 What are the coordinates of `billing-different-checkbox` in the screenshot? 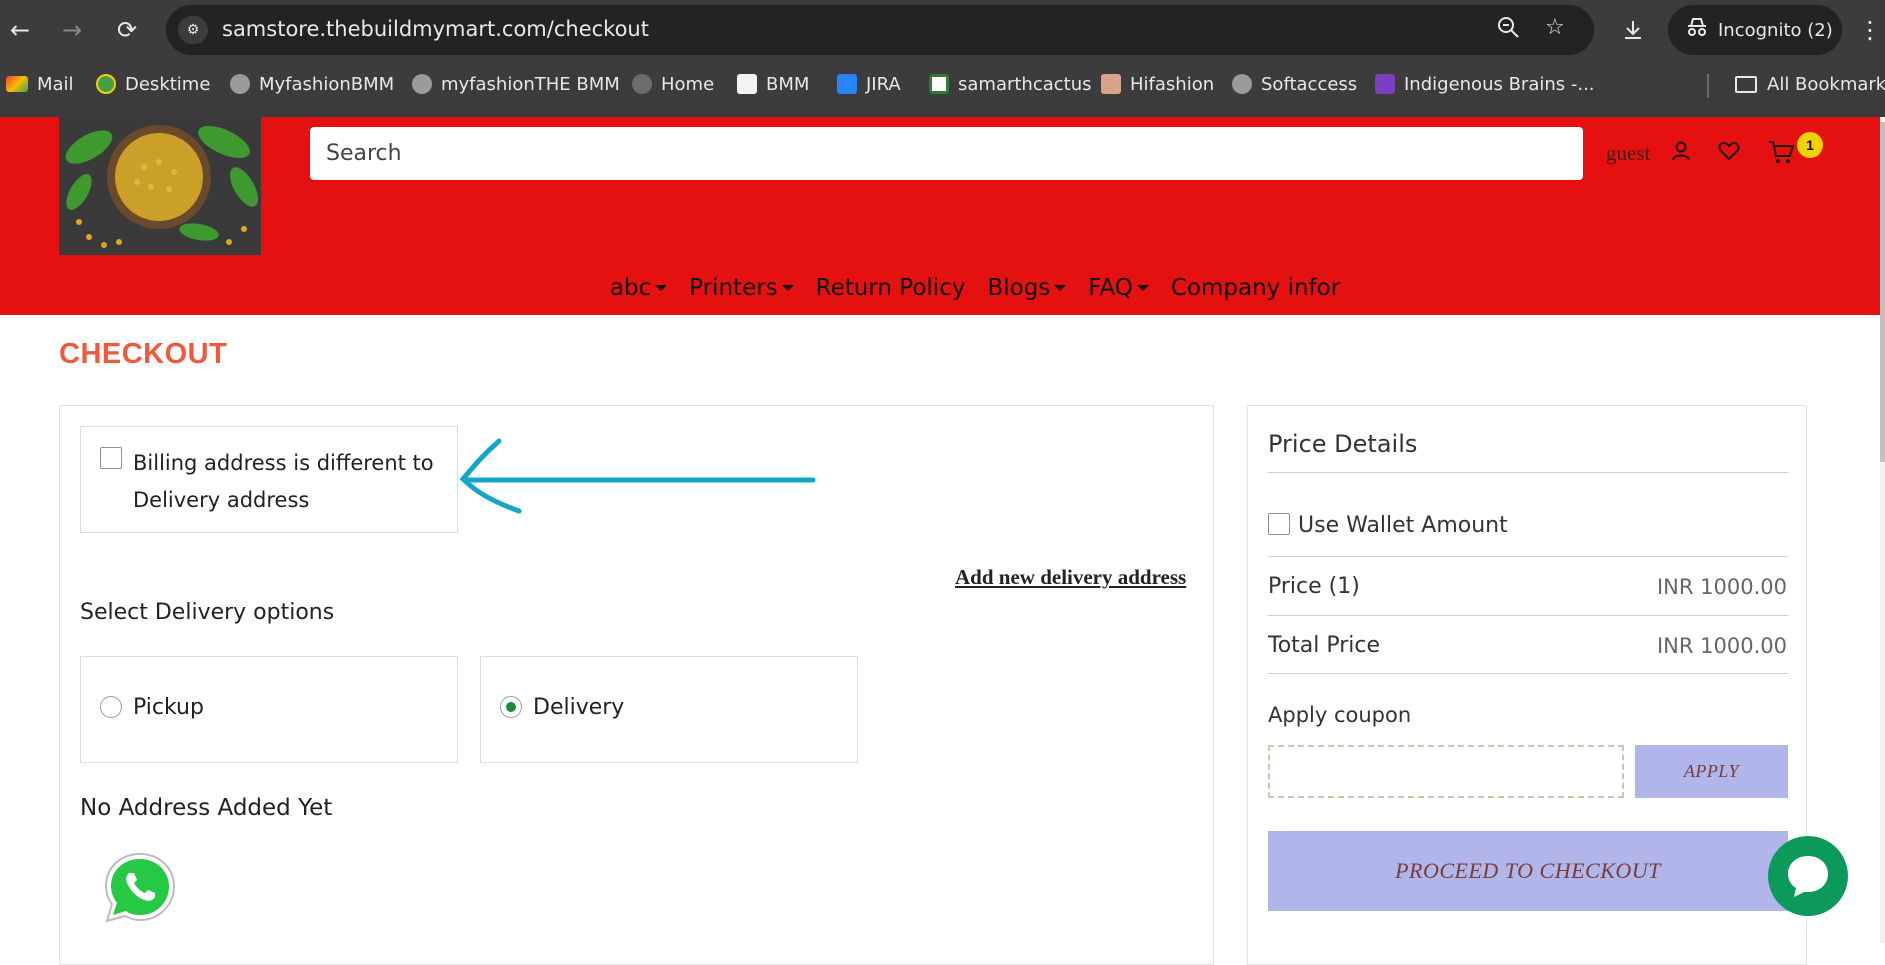 It's located at (111, 458).